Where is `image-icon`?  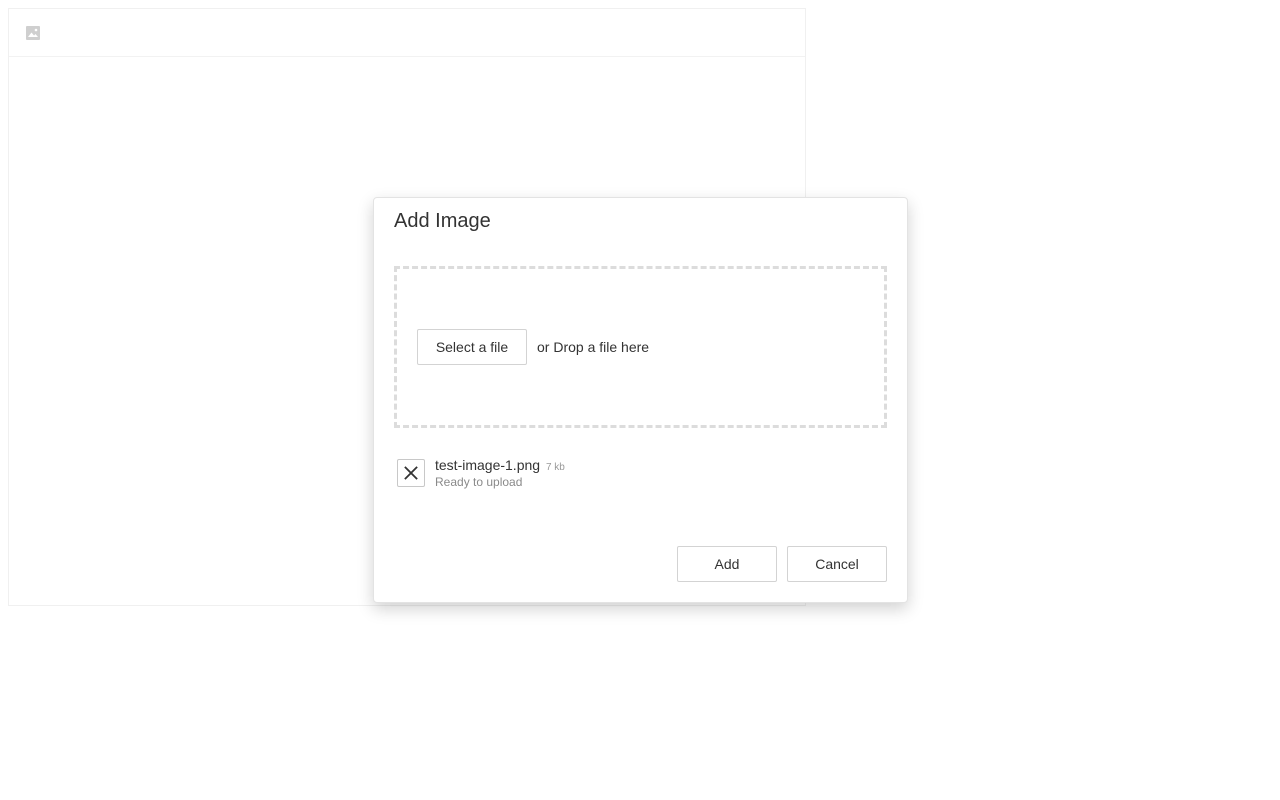 image-icon is located at coordinates (33, 33).